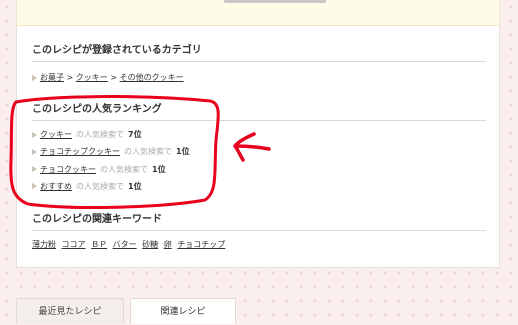 This screenshot has width=518, height=325. Describe the element at coordinates (68, 169) in the screenshot. I see `ranking-keyword-link: チョコクッキー` at that location.